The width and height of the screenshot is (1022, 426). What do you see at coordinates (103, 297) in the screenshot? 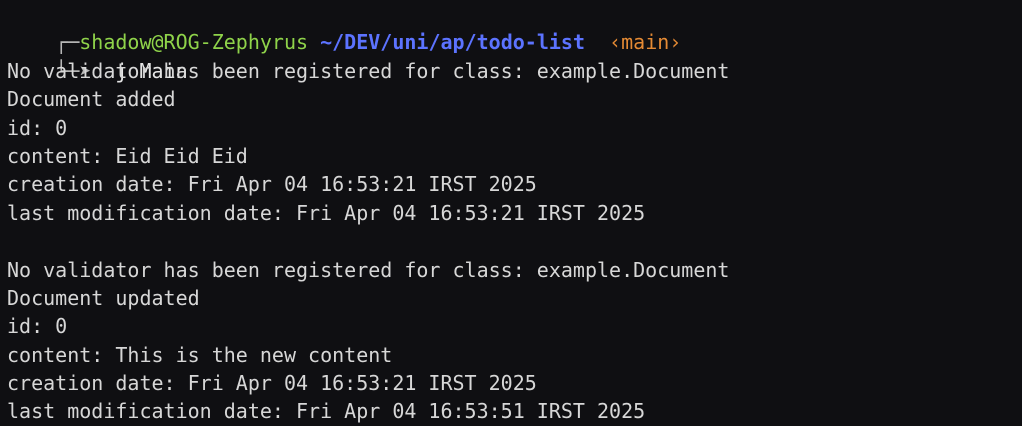
I see `output-line: Document updated` at bounding box center [103, 297].